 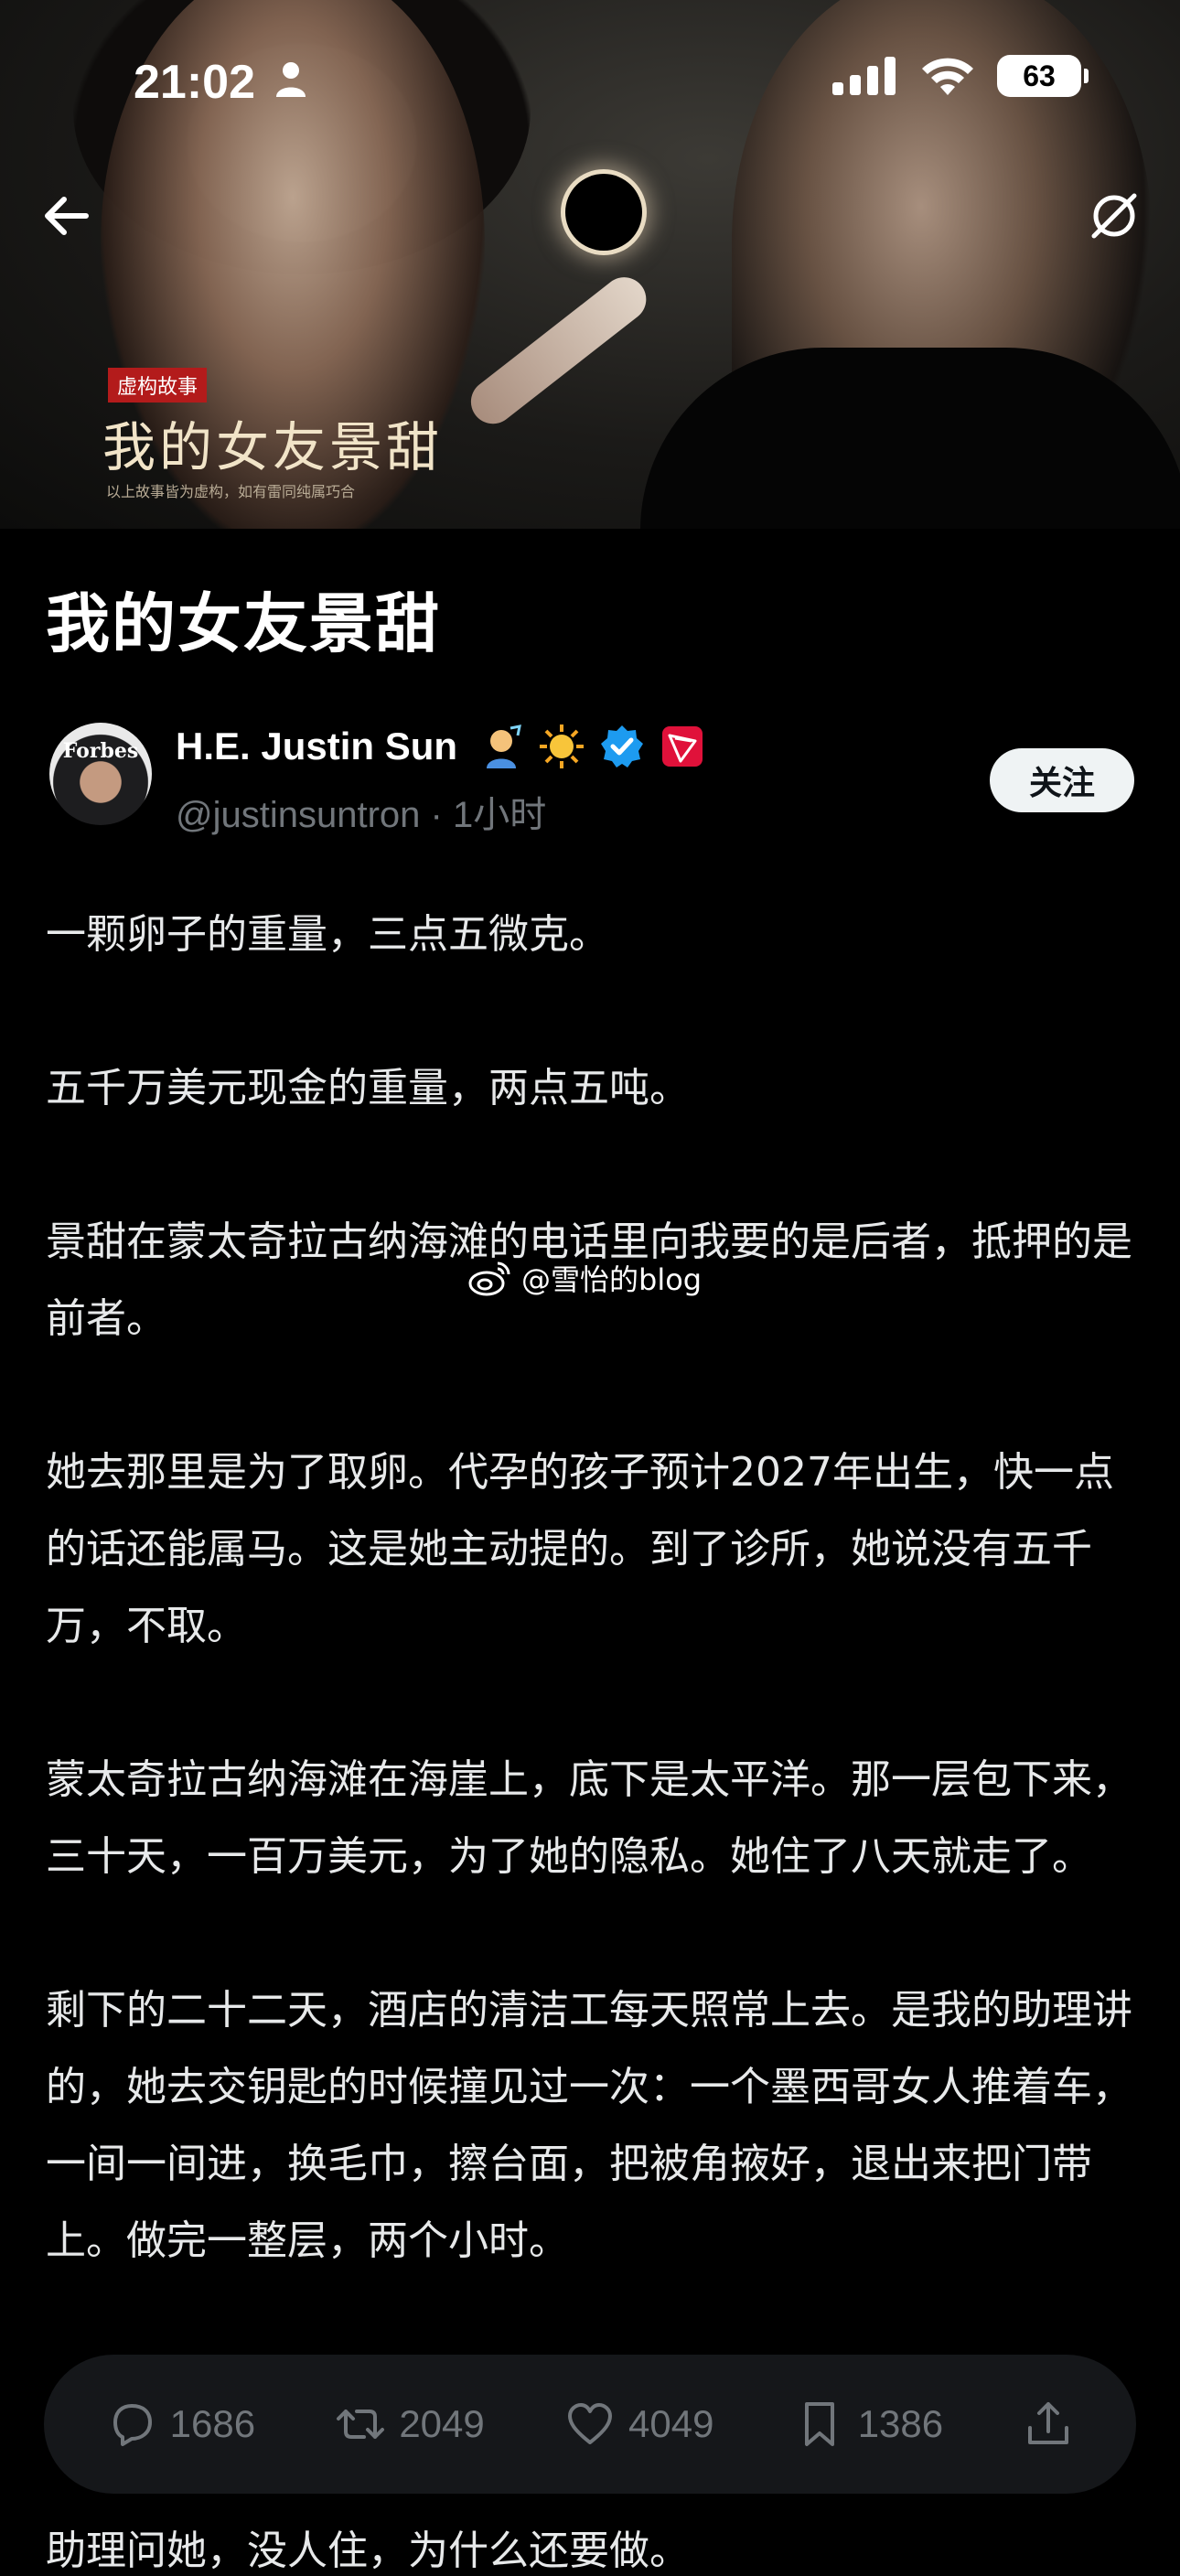 I want to click on back-button, so click(x=66, y=216).